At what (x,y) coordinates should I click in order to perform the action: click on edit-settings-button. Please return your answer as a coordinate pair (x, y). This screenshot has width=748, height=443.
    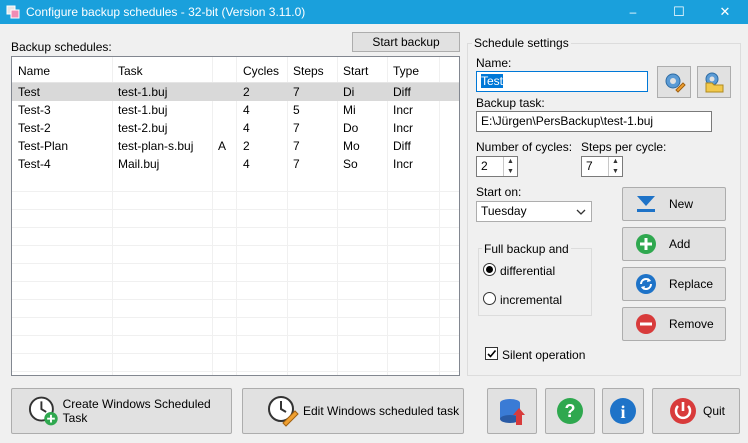
    Looking at the image, I should click on (674, 82).